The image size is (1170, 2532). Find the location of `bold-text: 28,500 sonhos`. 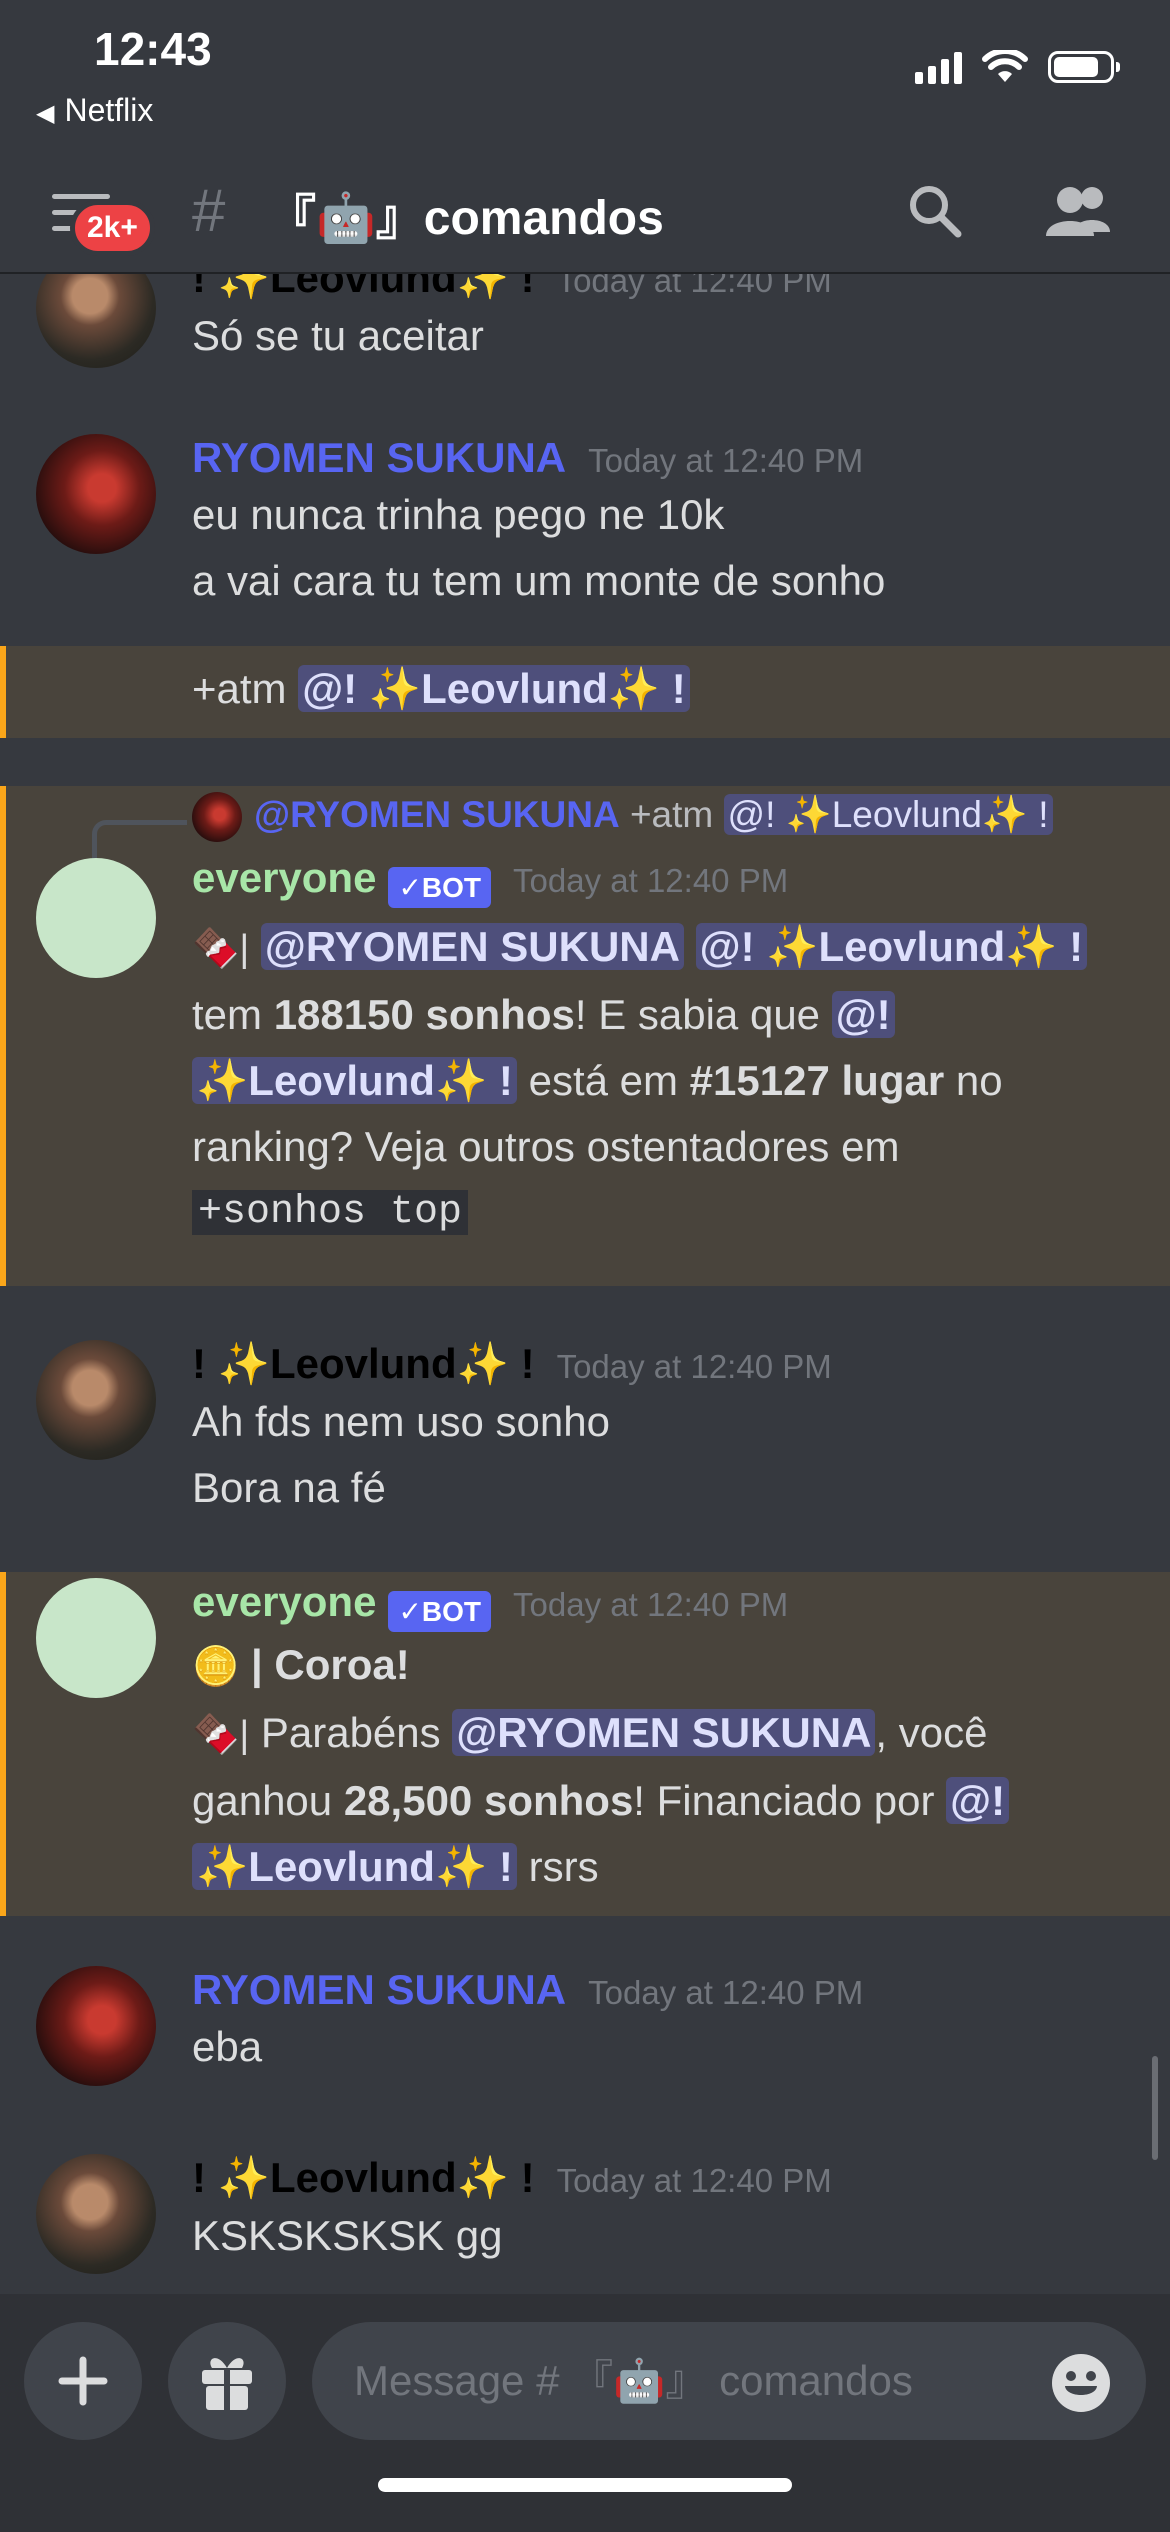

bold-text: 28,500 sonhos is located at coordinates (488, 1801).